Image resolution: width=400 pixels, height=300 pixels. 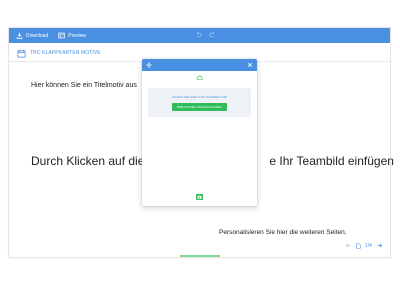 What do you see at coordinates (199, 78) in the screenshot?
I see `cloud-upload-icon` at bounding box center [199, 78].